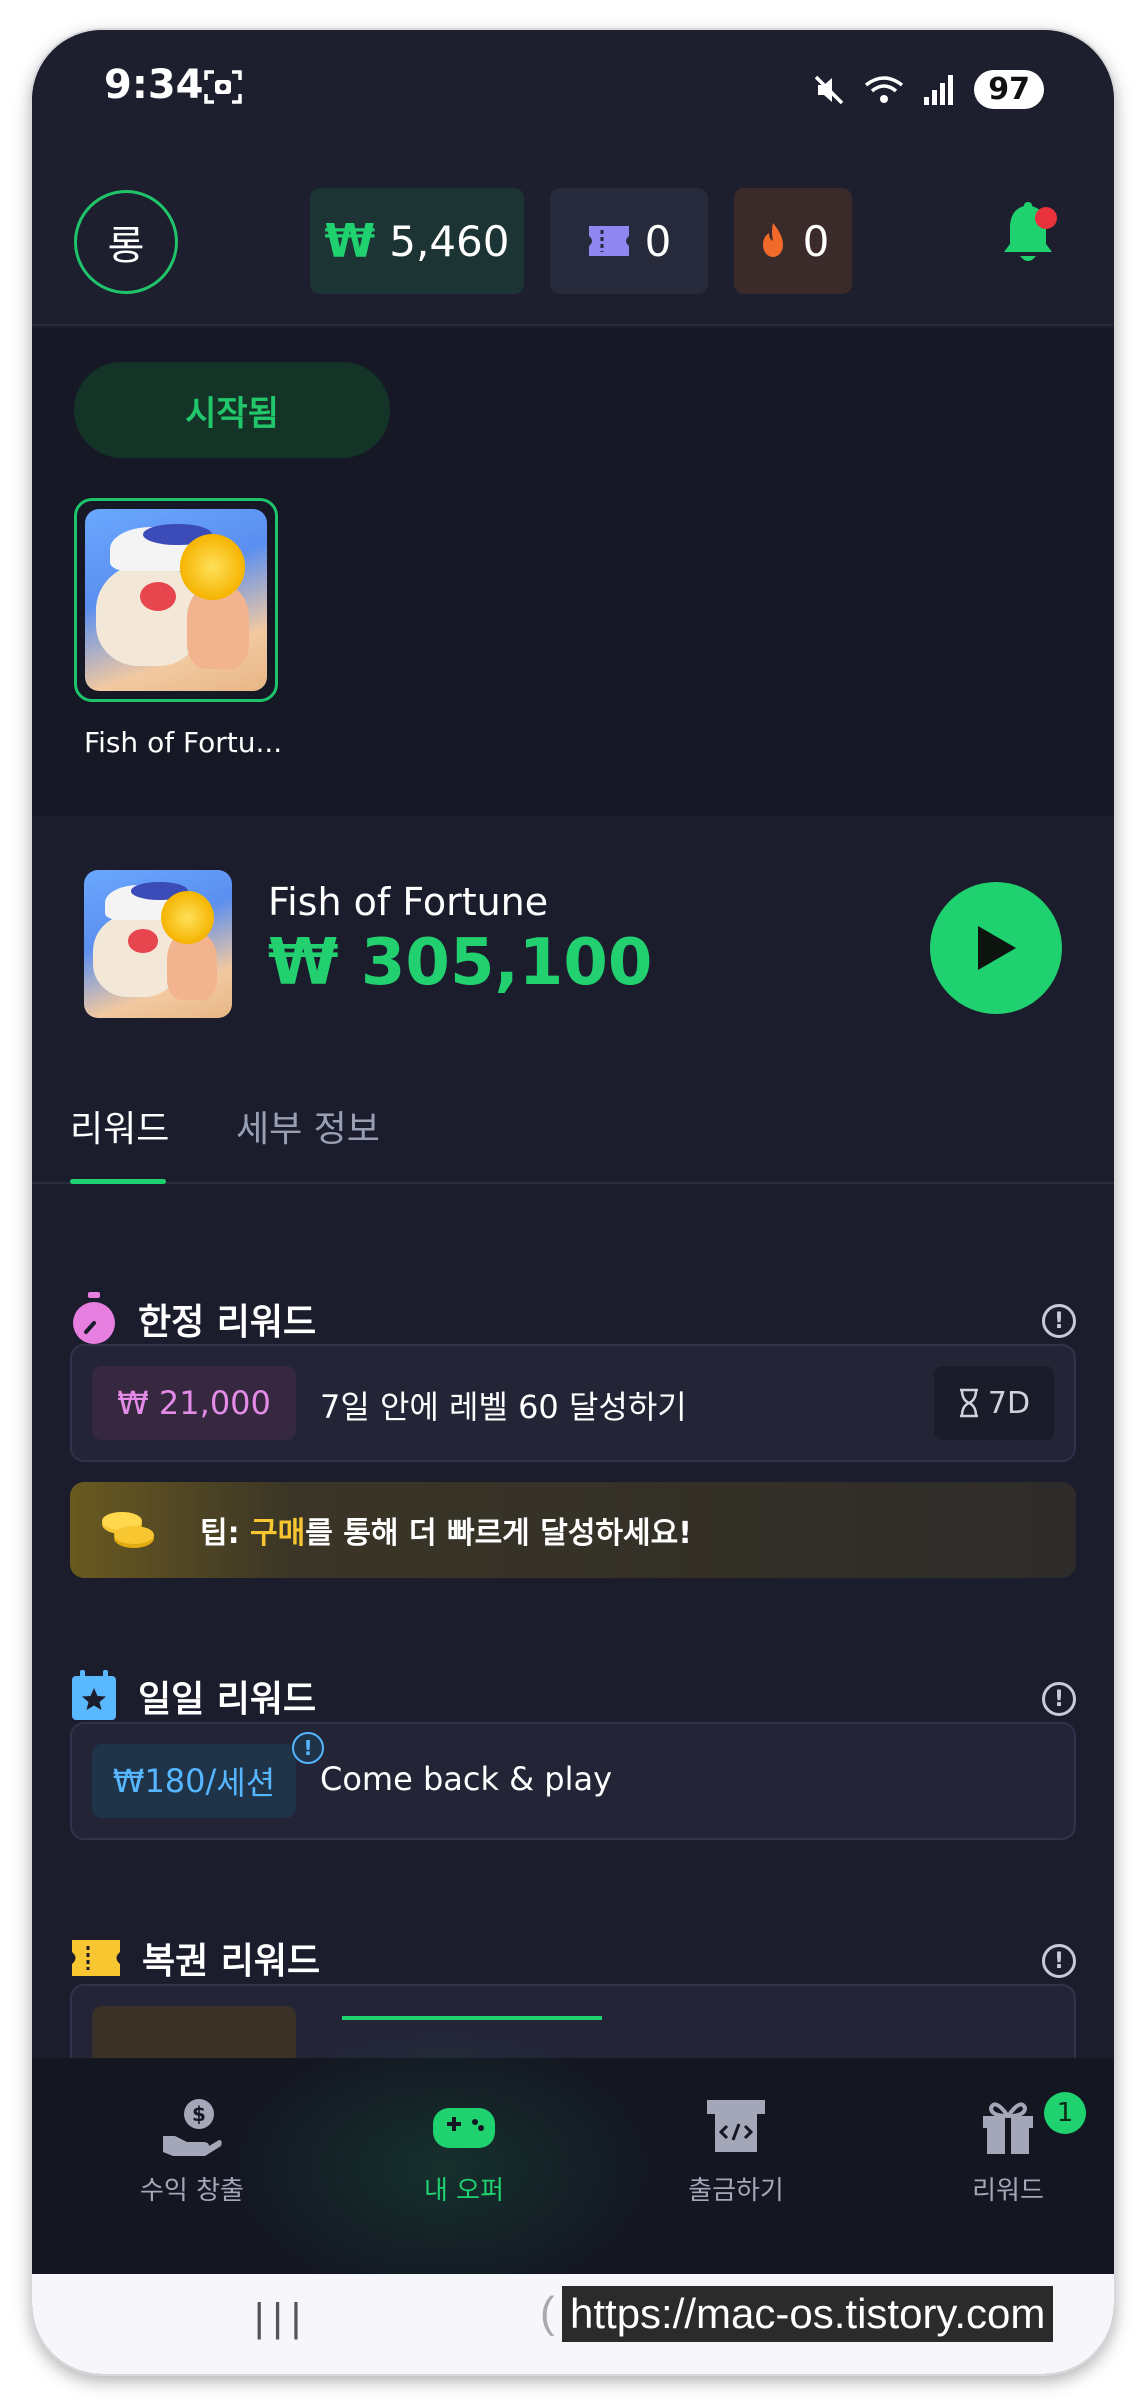  What do you see at coordinates (1059, 1699) in the screenshot?
I see `daily-info-icon: !` at bounding box center [1059, 1699].